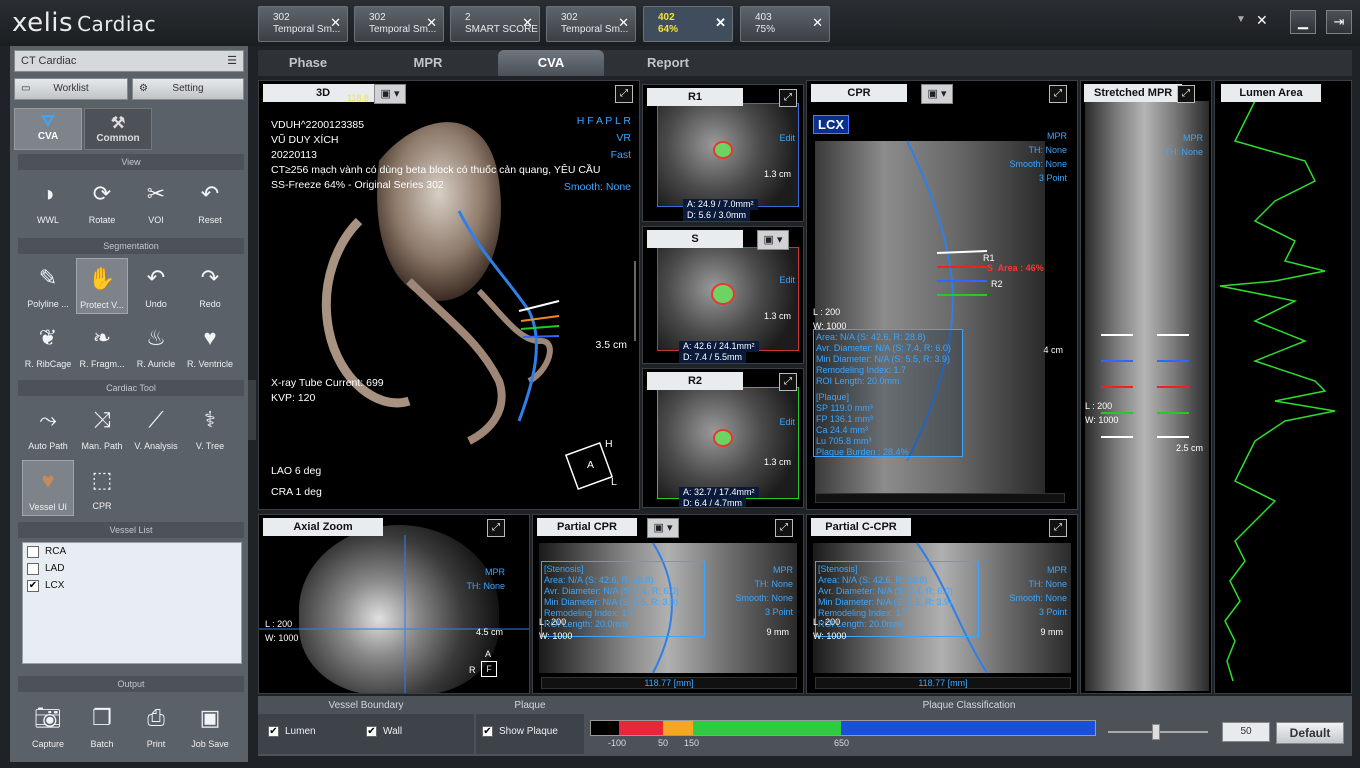 The image size is (1360, 768). I want to click on cpr-tool: ⬚ CPR, so click(102, 488).